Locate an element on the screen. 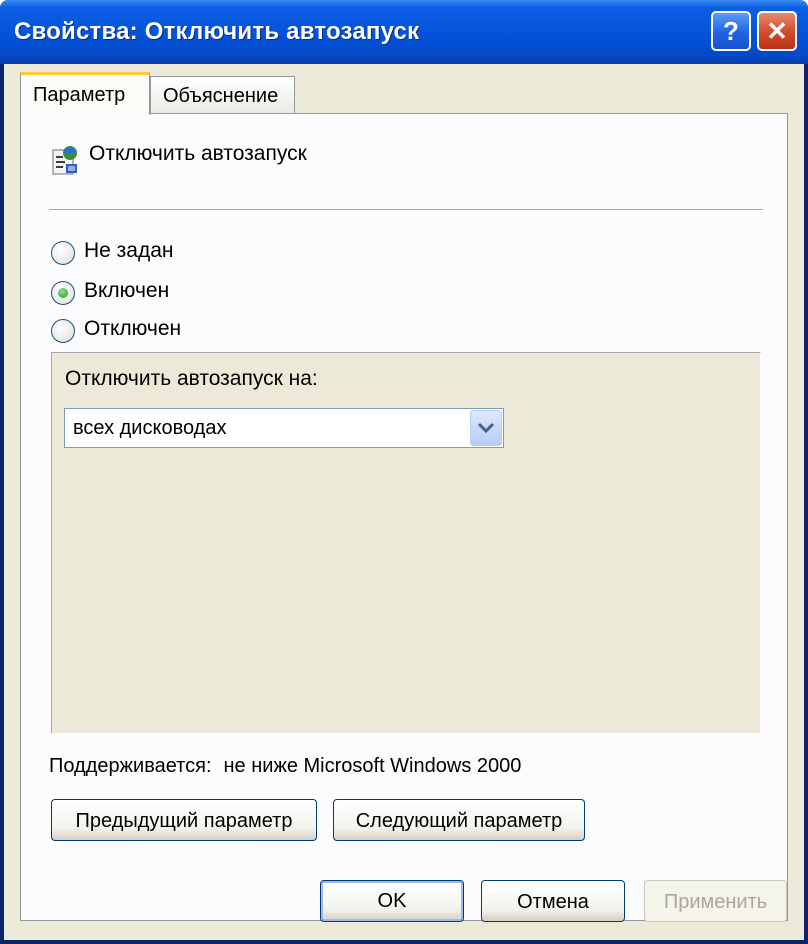 This screenshot has height=944, width=808. ok-button: OK is located at coordinates (392, 901).